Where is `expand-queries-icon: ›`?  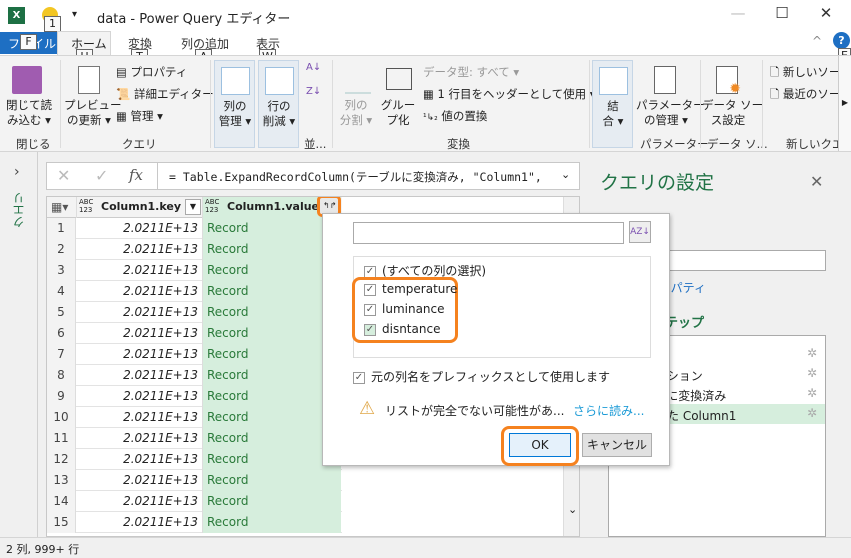
expand-queries-icon: › is located at coordinates (17, 172).